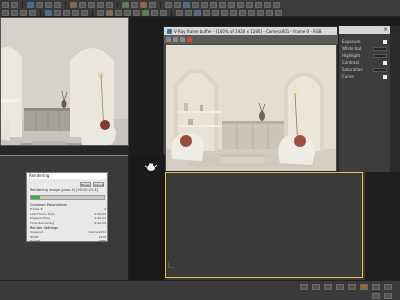 The image size is (400, 300). I want to click on status-bar, so click(200, 290).